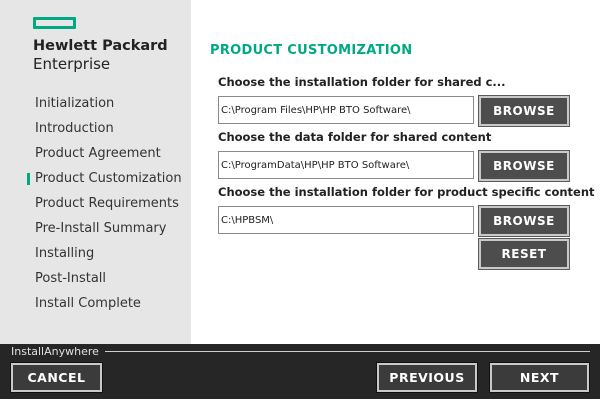 The image size is (600, 399). Describe the element at coordinates (55, 351) in the screenshot. I see `installer-brand: InstallAnywhere` at that location.